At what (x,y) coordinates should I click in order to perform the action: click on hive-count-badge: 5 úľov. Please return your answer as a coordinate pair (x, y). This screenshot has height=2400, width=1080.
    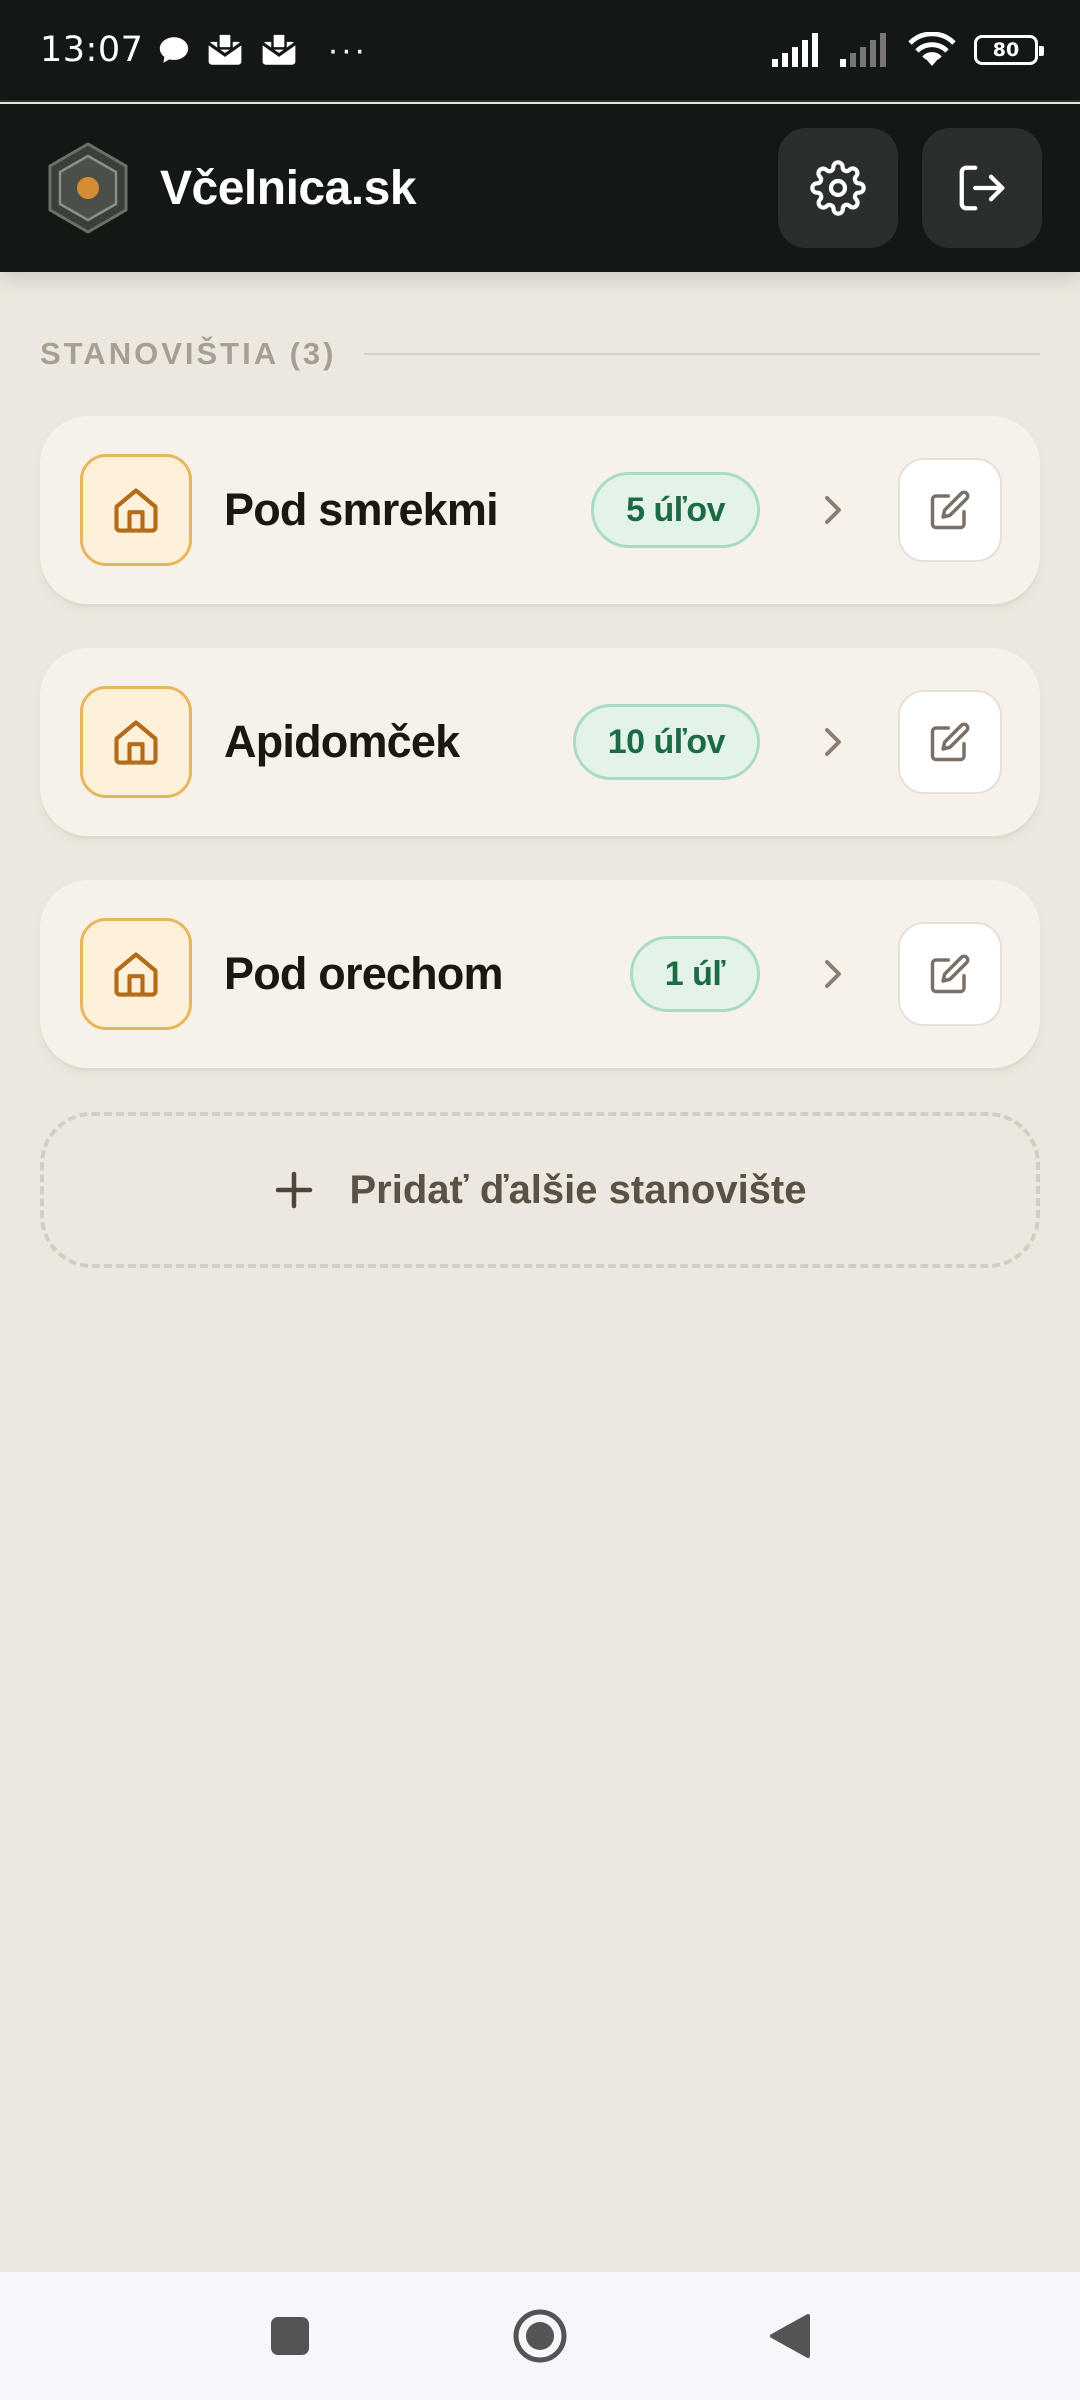
    Looking at the image, I should click on (675, 510).